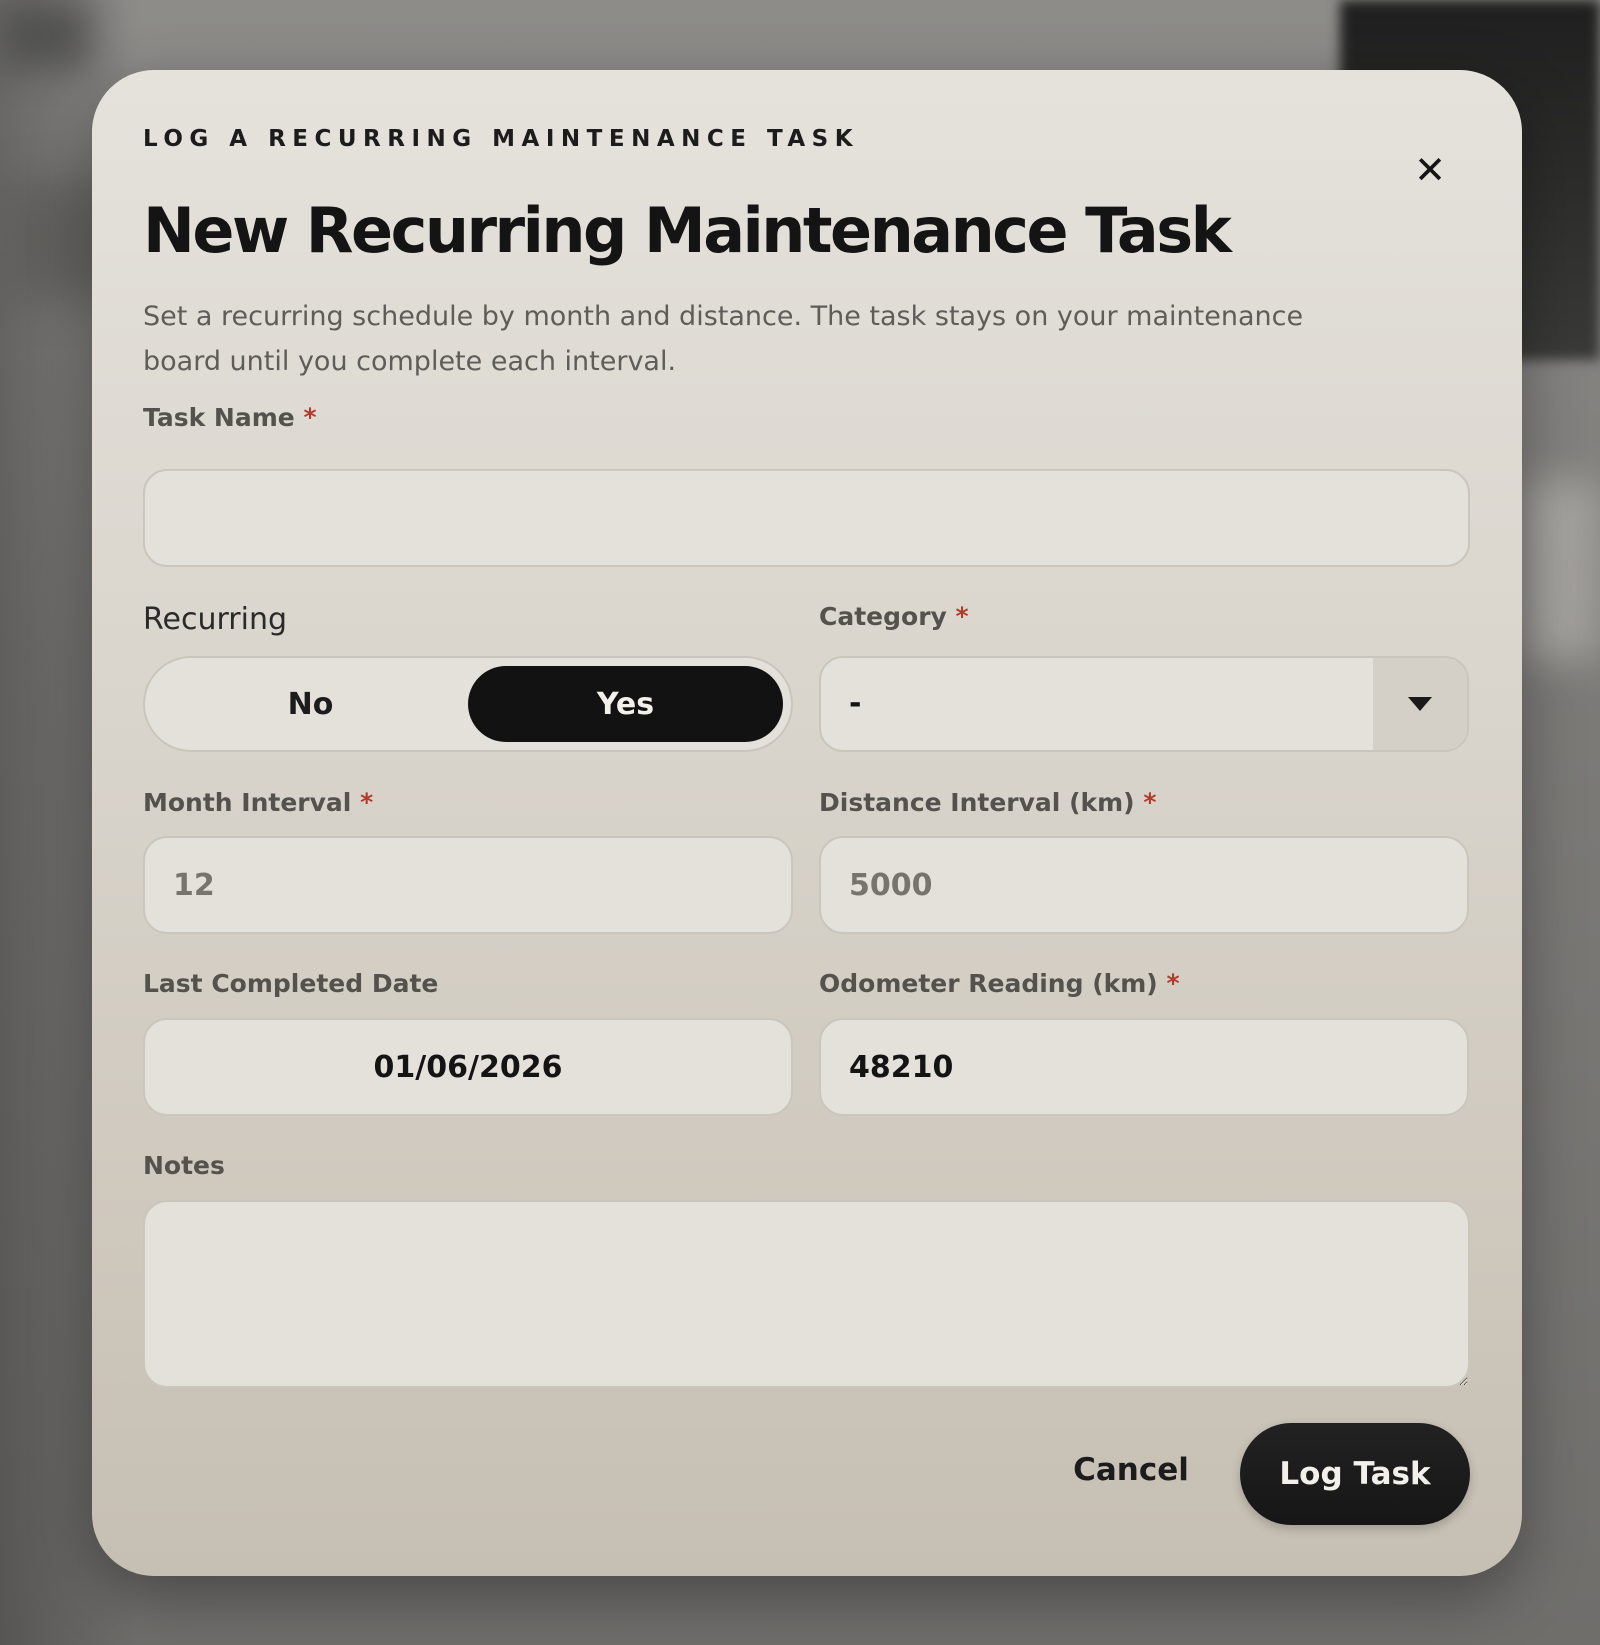 This screenshot has width=1600, height=1645. I want to click on category-label: Category *, so click(894, 616).